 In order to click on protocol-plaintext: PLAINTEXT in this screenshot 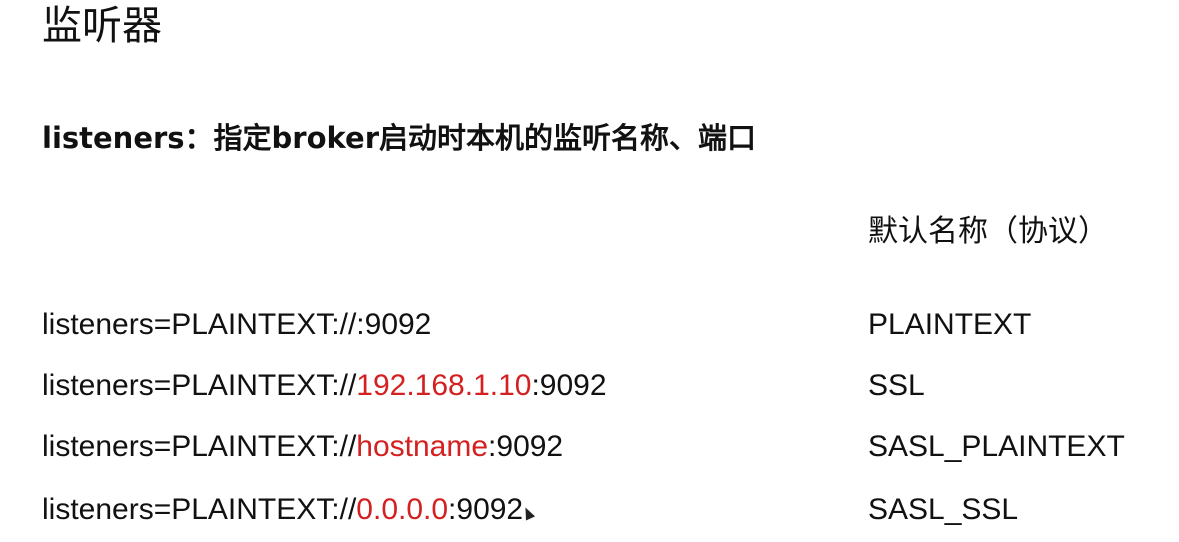, I will do `click(950, 324)`.